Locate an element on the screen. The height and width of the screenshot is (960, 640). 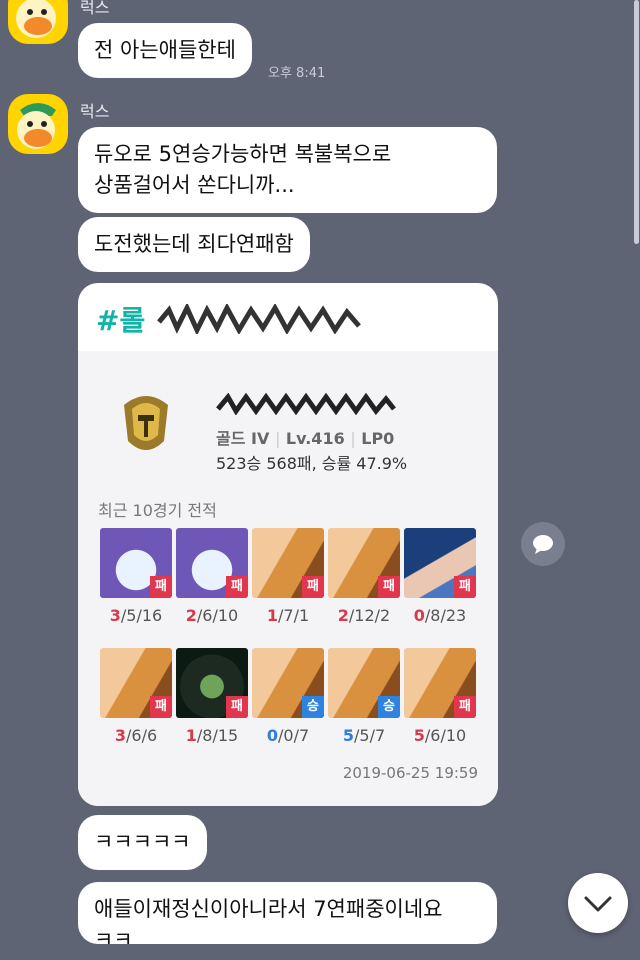
deaths-assists: /5/16 is located at coordinates (141, 615).